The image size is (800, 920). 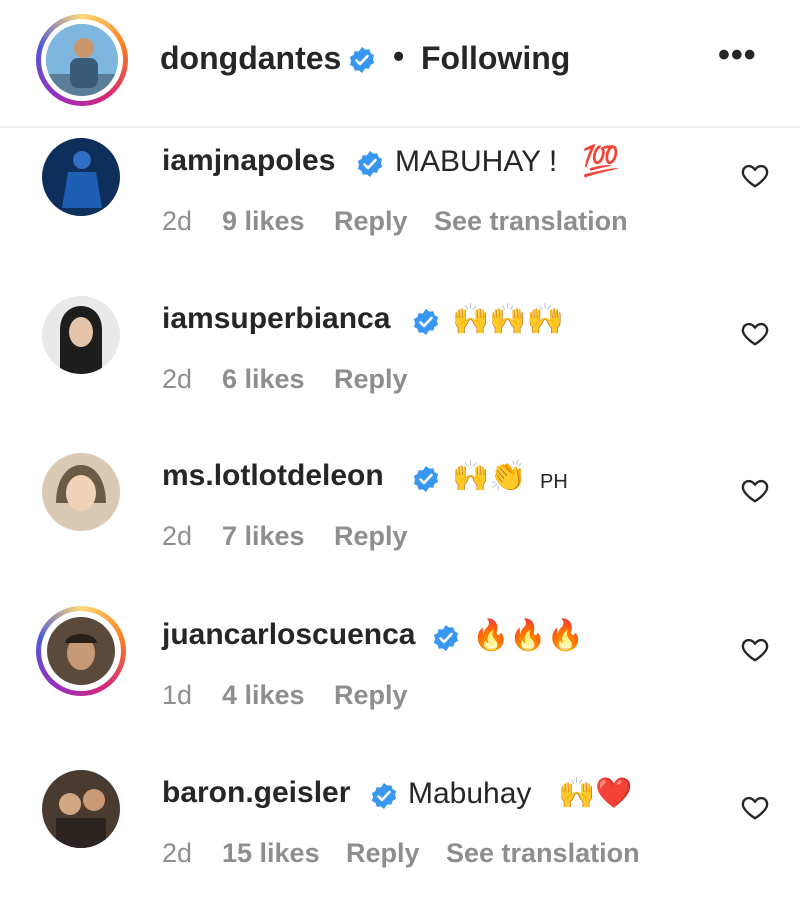 What do you see at coordinates (271, 853) in the screenshot?
I see `comment-likes: 15 likes` at bounding box center [271, 853].